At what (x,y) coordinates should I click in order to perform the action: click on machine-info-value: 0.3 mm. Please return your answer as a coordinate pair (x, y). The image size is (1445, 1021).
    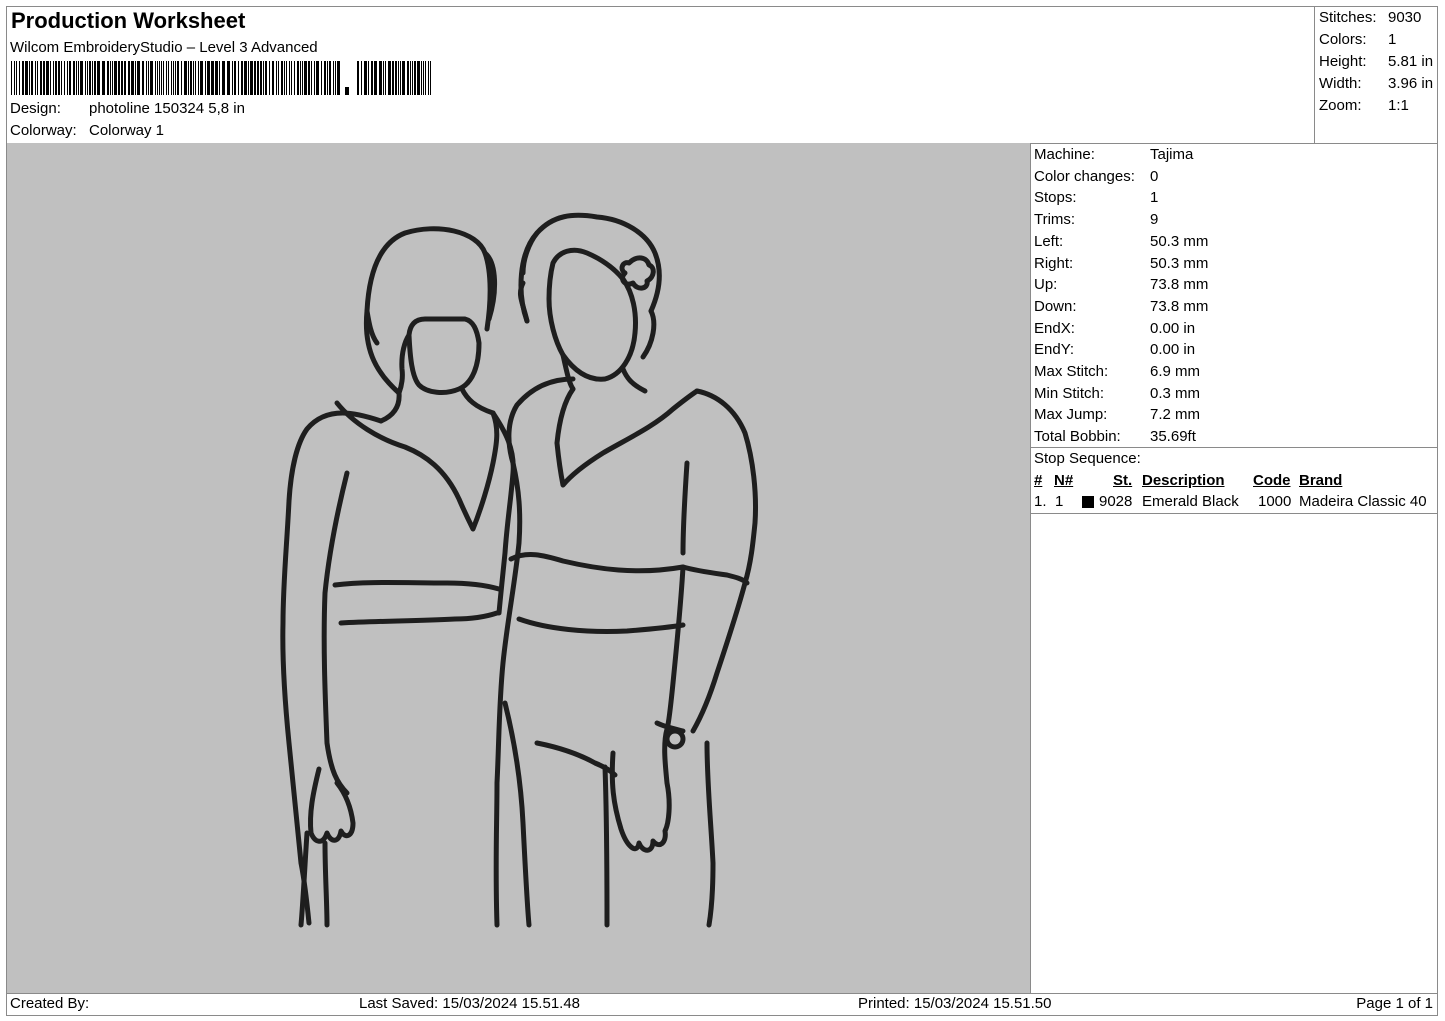
    Looking at the image, I should click on (1175, 393).